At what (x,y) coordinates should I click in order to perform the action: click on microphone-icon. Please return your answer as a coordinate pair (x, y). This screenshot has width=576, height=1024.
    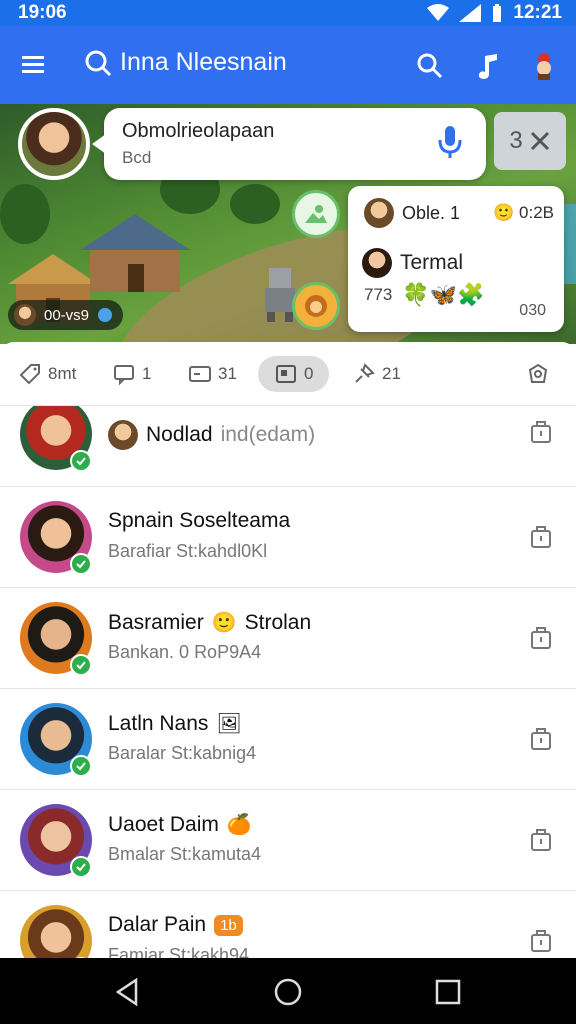
    Looking at the image, I should click on (450, 142).